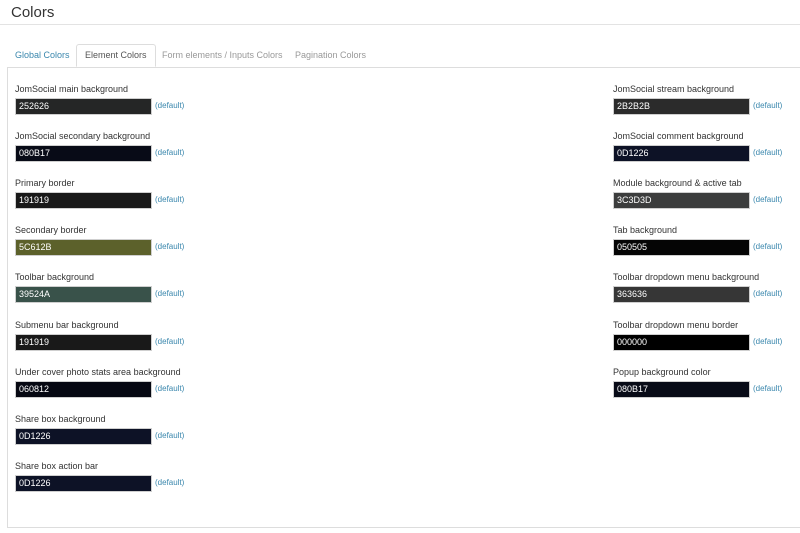 The width and height of the screenshot is (800, 533). Describe the element at coordinates (686, 277) in the screenshot. I see `field-label: Toolbar dropdown menu background` at that location.